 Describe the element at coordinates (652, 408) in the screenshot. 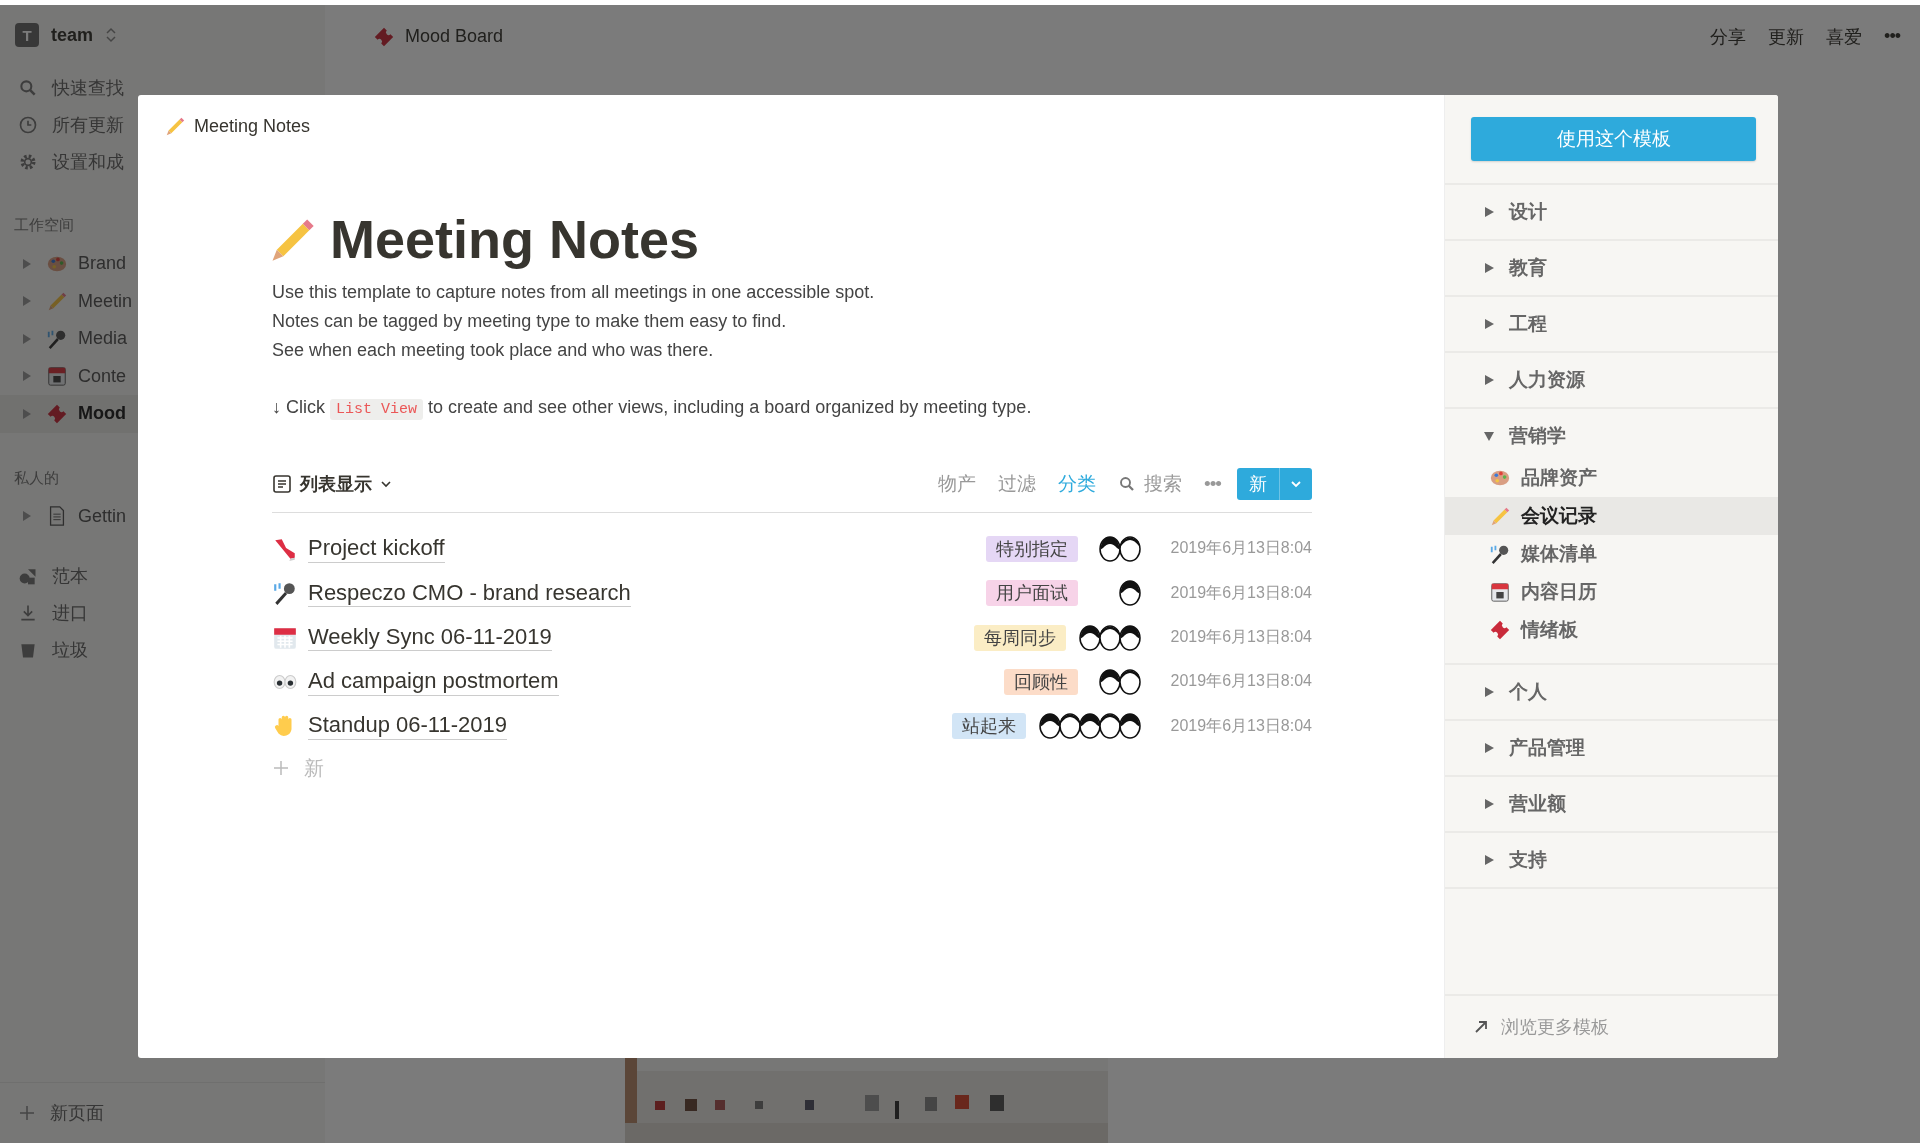

I see `hint-text: ↓ Click List View to create and see other views, including a board organized by meeting type.` at that location.